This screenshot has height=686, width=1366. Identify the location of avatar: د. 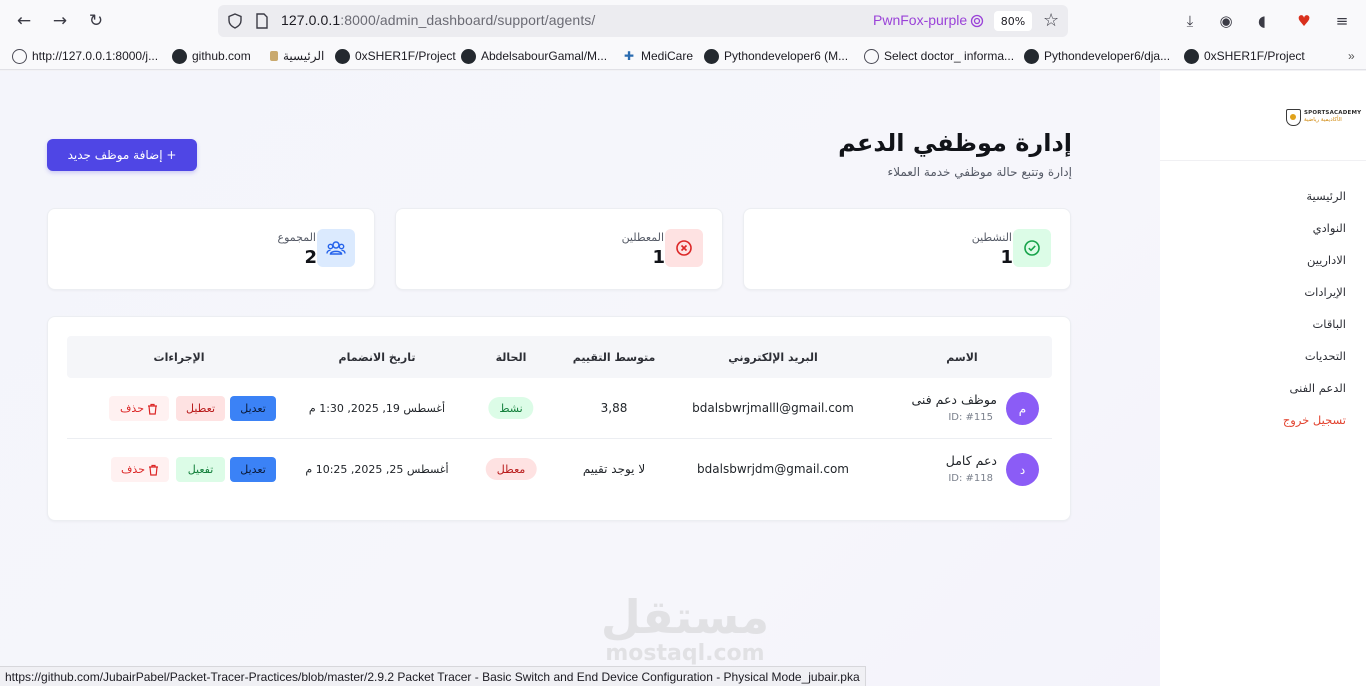
(1022, 469).